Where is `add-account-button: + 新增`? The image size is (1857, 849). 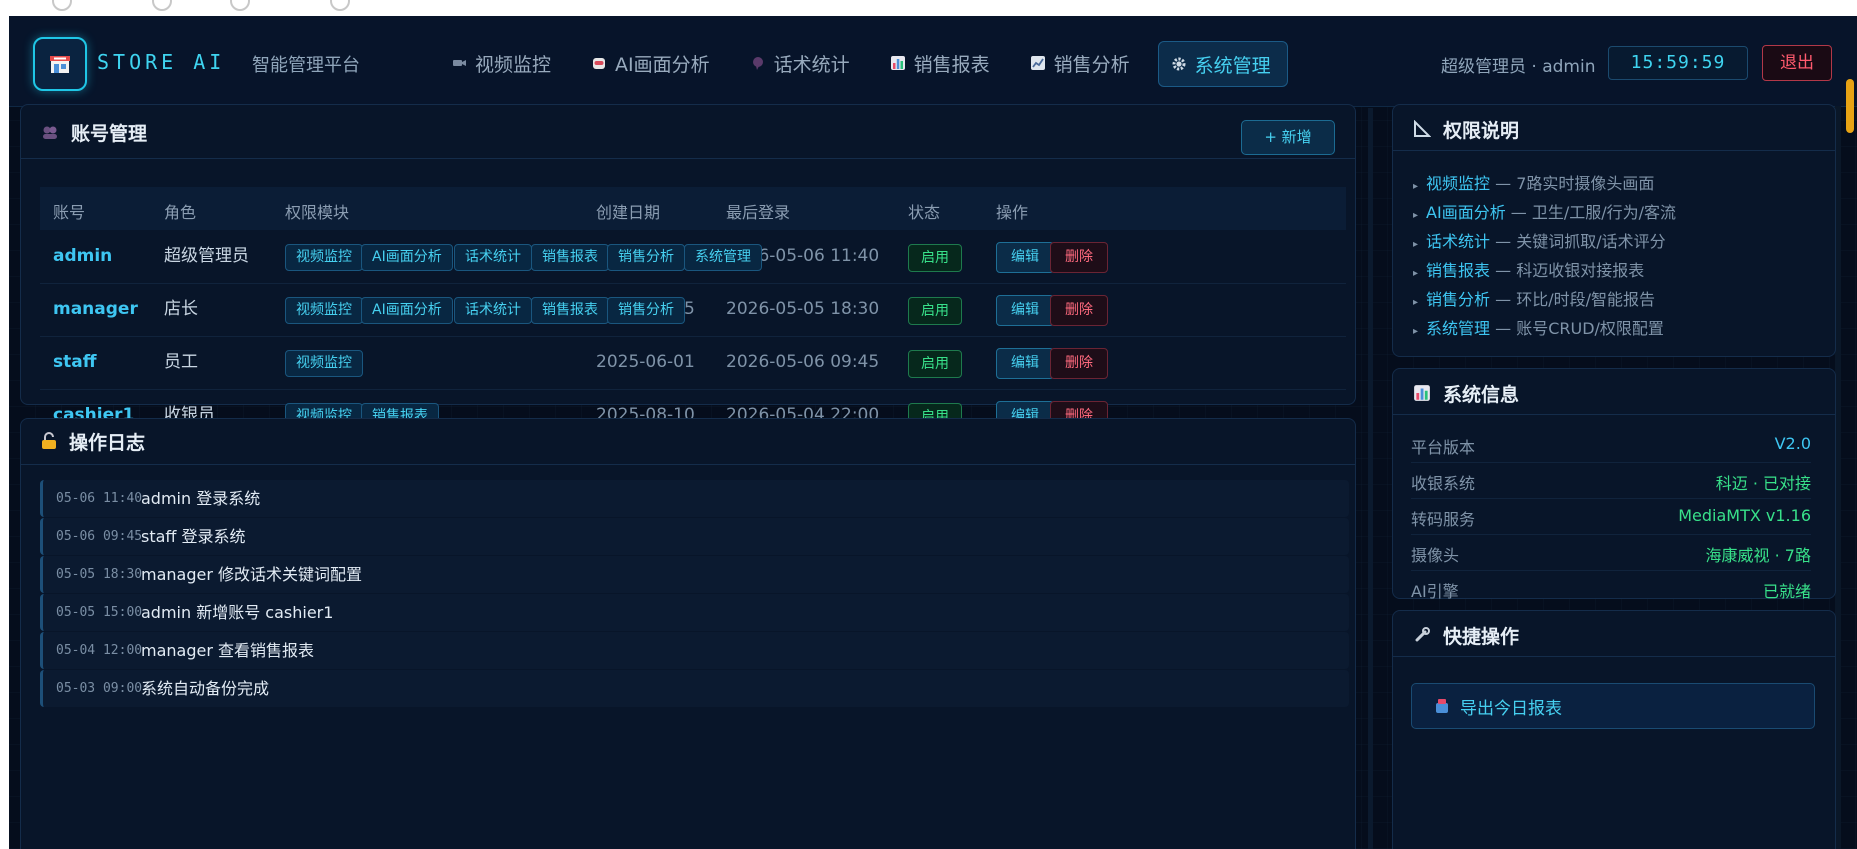 add-account-button: + 新增 is located at coordinates (1288, 137).